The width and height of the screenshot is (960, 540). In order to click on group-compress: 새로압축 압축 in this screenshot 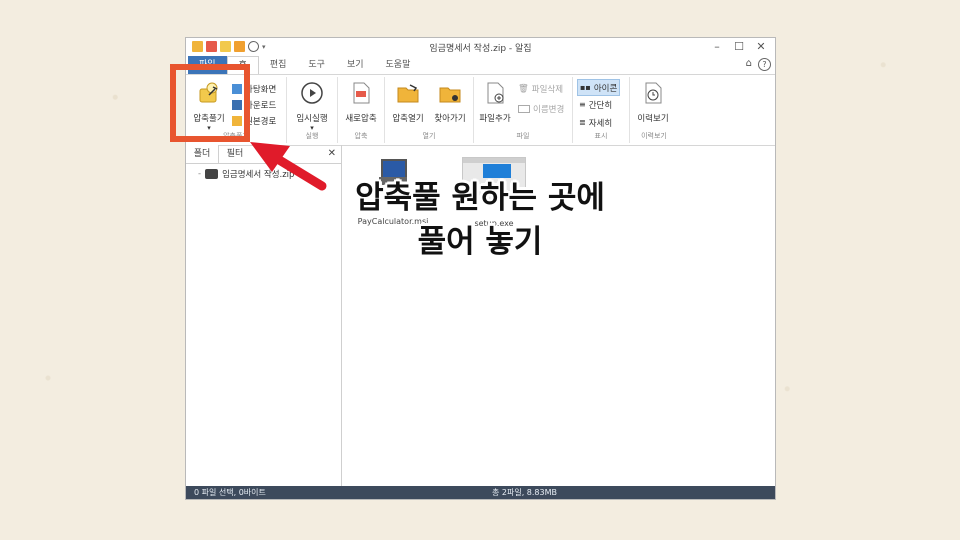, I will do `click(361, 110)`.